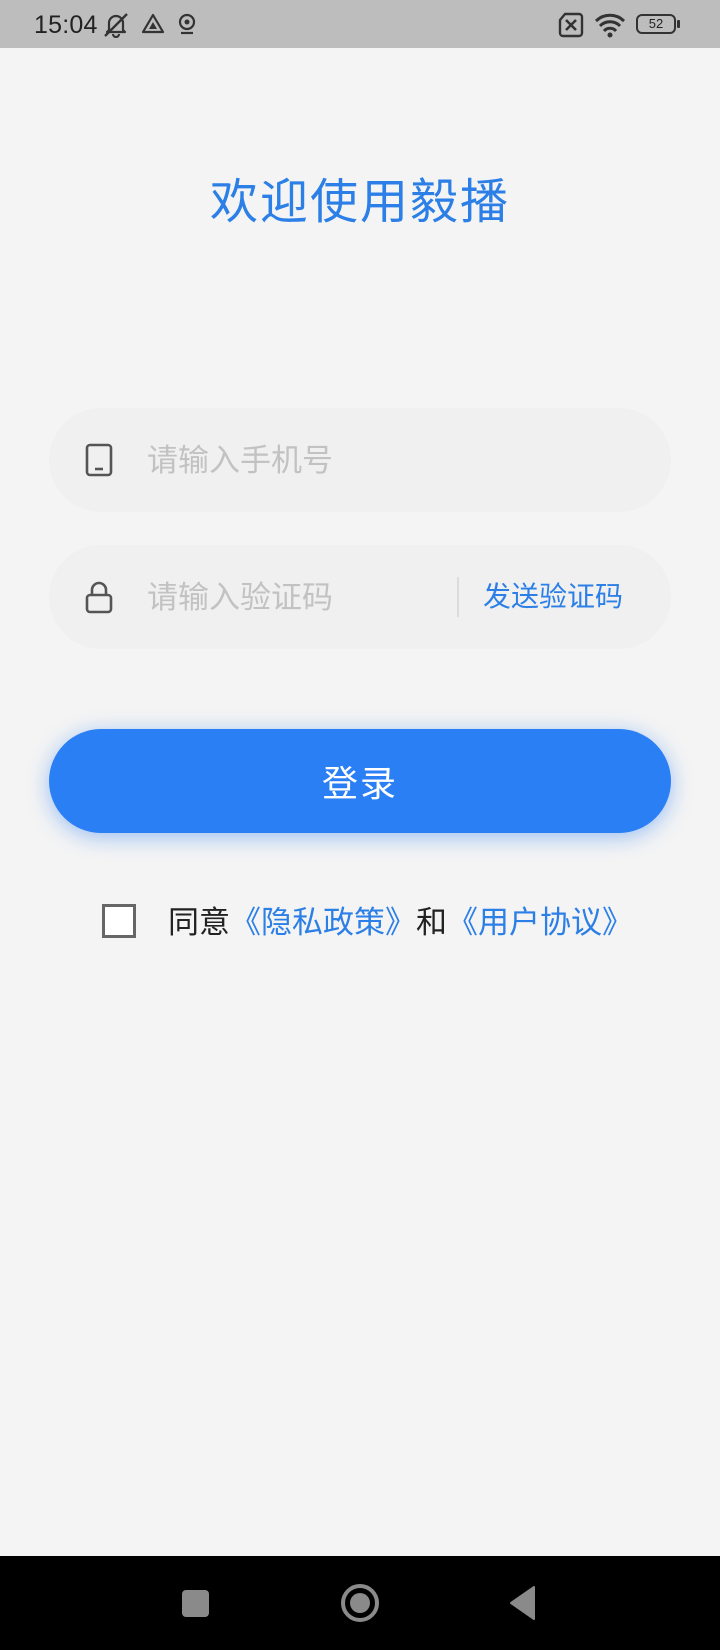 This screenshot has height=1650, width=720. Describe the element at coordinates (458, 597) in the screenshot. I see `field-divider` at that location.